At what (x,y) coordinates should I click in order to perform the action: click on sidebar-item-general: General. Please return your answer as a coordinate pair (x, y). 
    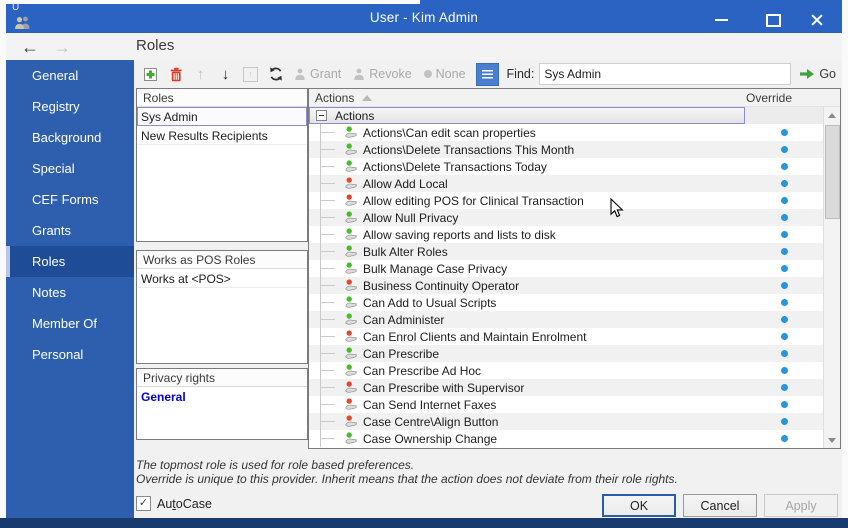
    Looking at the image, I should click on (70, 75).